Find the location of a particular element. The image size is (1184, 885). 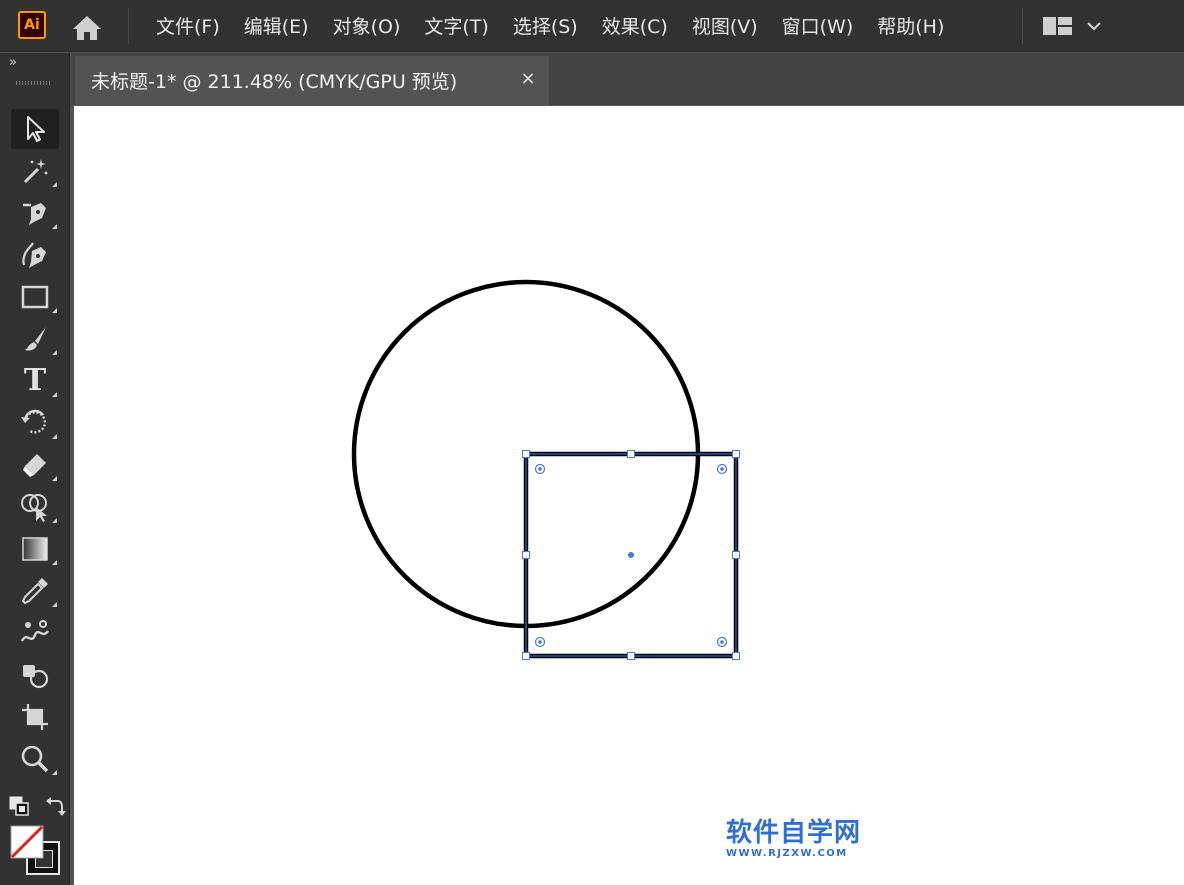

menu-view: 视图(V) is located at coordinates (725, 25).